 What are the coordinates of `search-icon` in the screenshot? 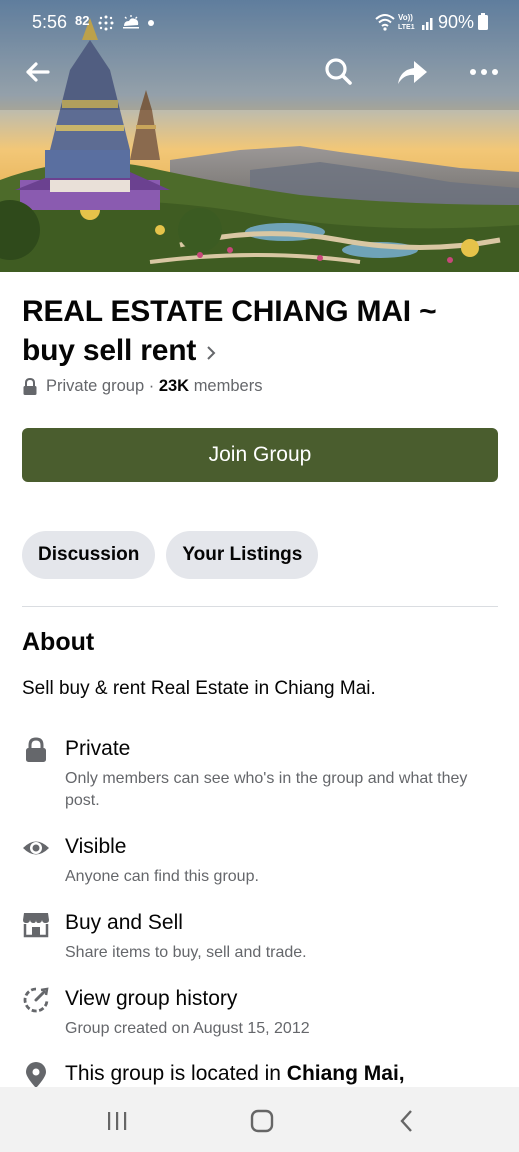 It's located at (338, 71).